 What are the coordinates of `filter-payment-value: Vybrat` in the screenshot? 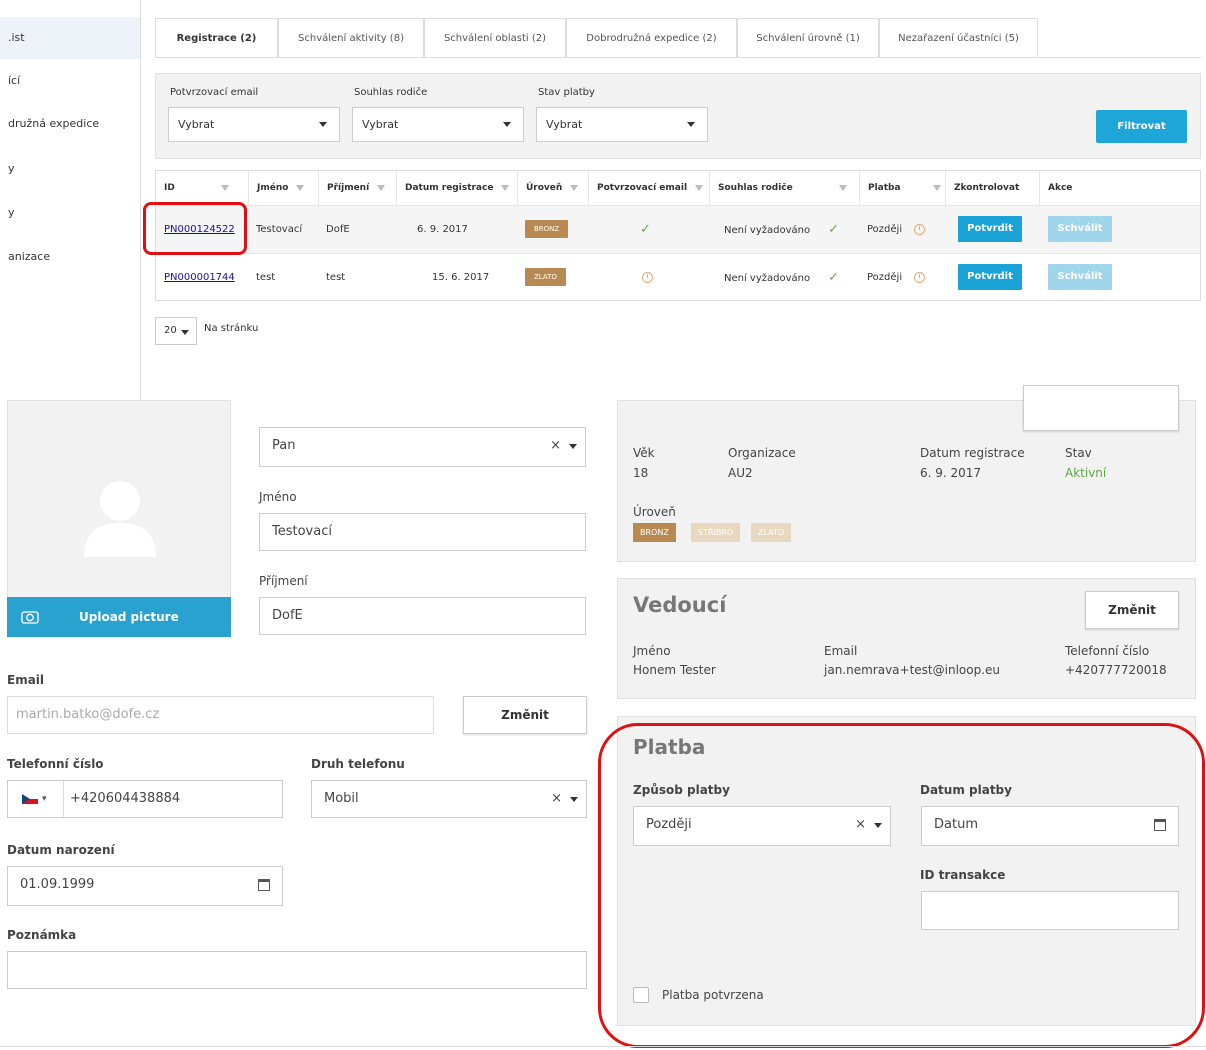 It's located at (564, 124).